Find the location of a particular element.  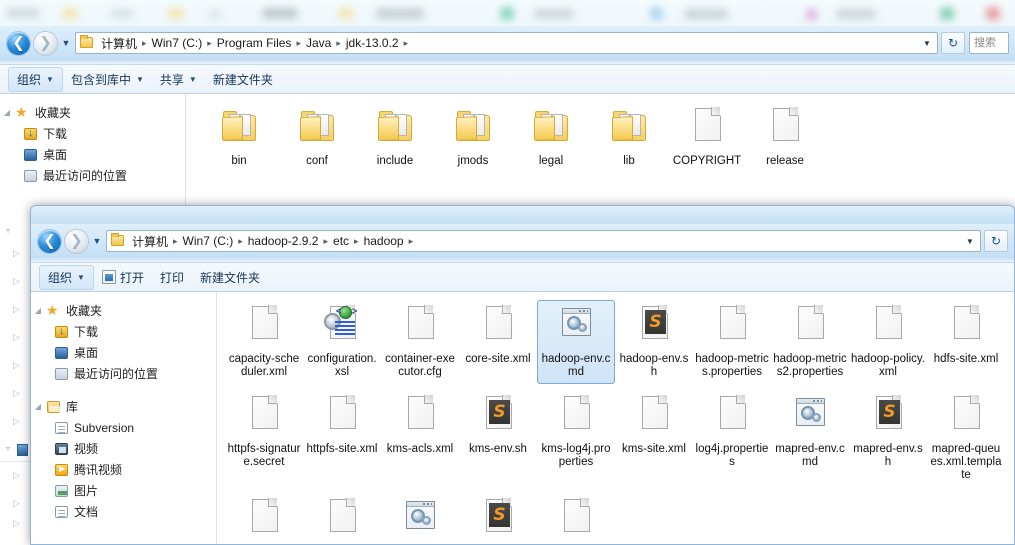

back-search-input: 搜索 is located at coordinates (989, 43).